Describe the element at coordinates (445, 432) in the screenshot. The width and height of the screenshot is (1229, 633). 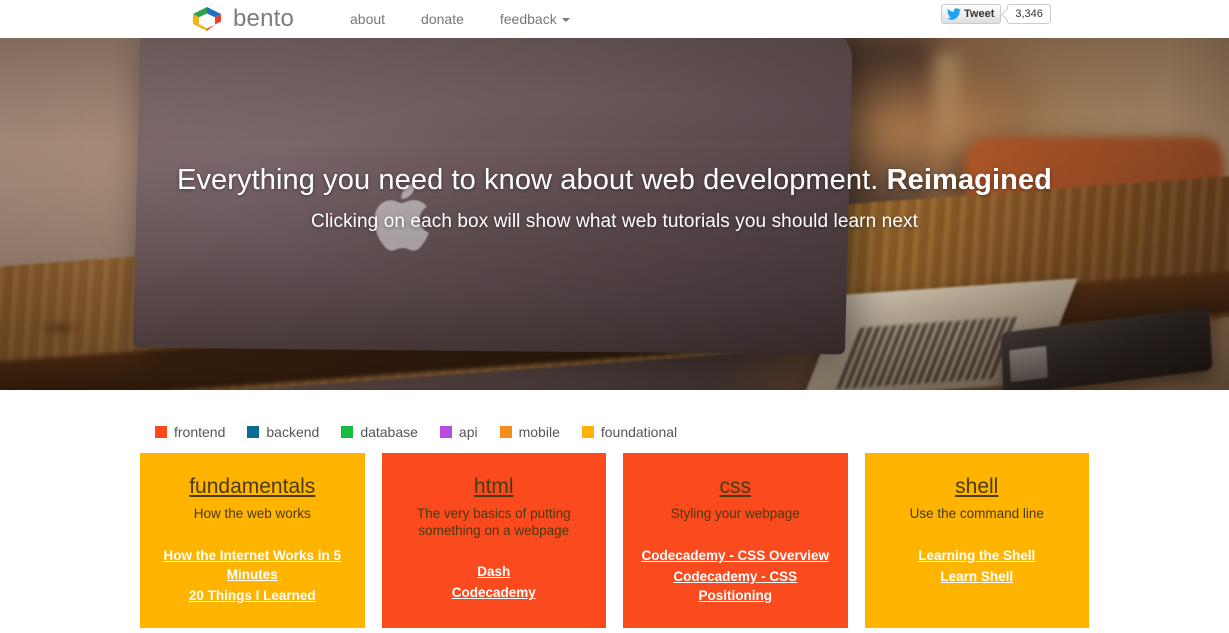
I see `legend-swatch-api` at that location.